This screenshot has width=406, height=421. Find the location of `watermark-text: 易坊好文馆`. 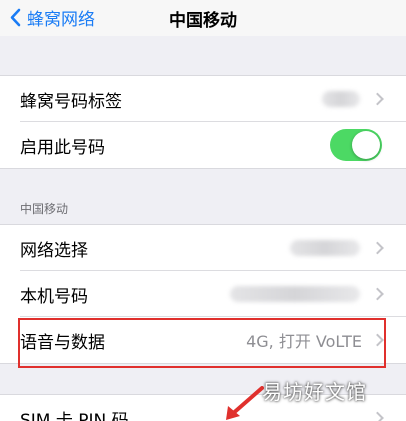

watermark-text: 易坊好文馆 is located at coordinates (314, 392).